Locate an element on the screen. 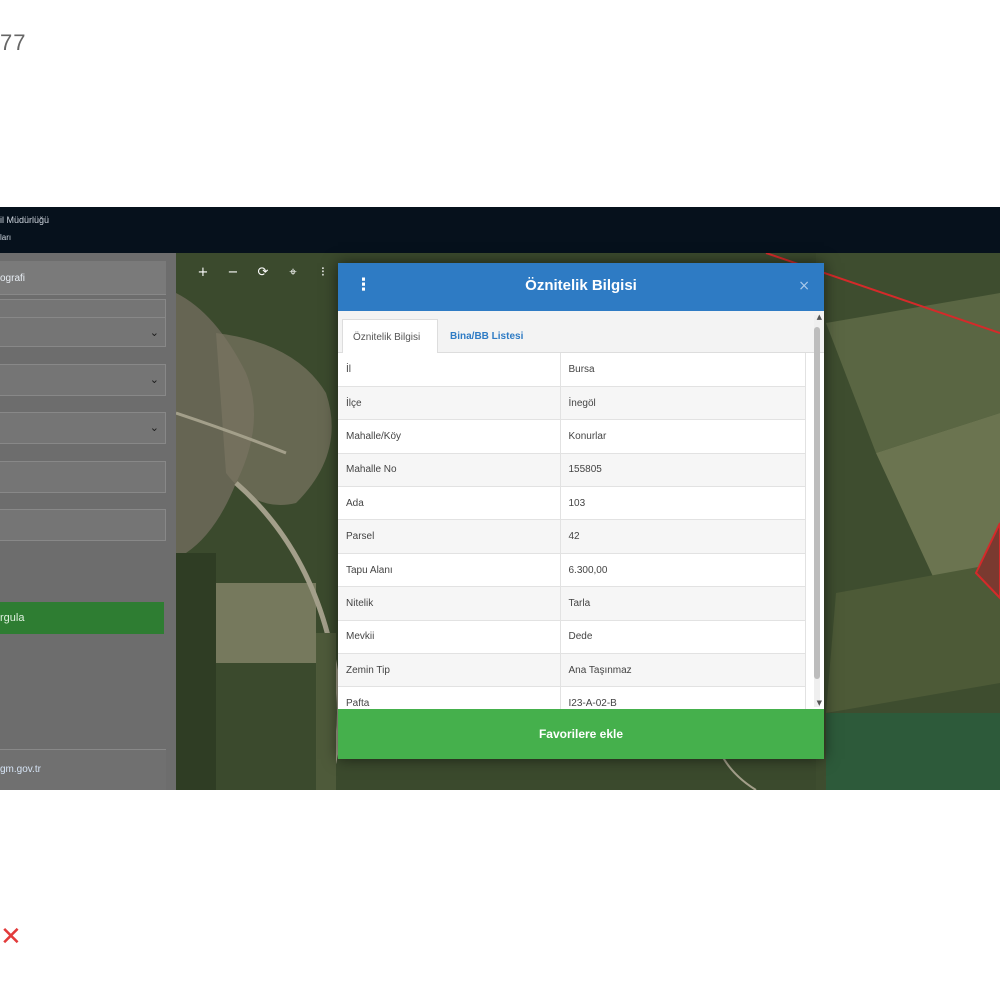 The height and width of the screenshot is (1000, 1000). table-row: Nitelik Tarla is located at coordinates (572, 603).